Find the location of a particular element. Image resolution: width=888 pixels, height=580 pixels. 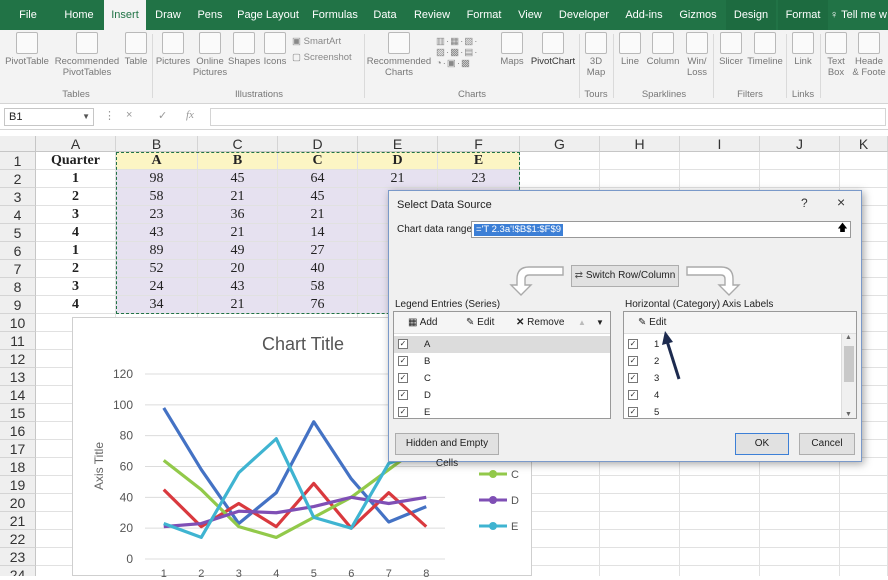

cell-j1 is located at coordinates (800, 161).